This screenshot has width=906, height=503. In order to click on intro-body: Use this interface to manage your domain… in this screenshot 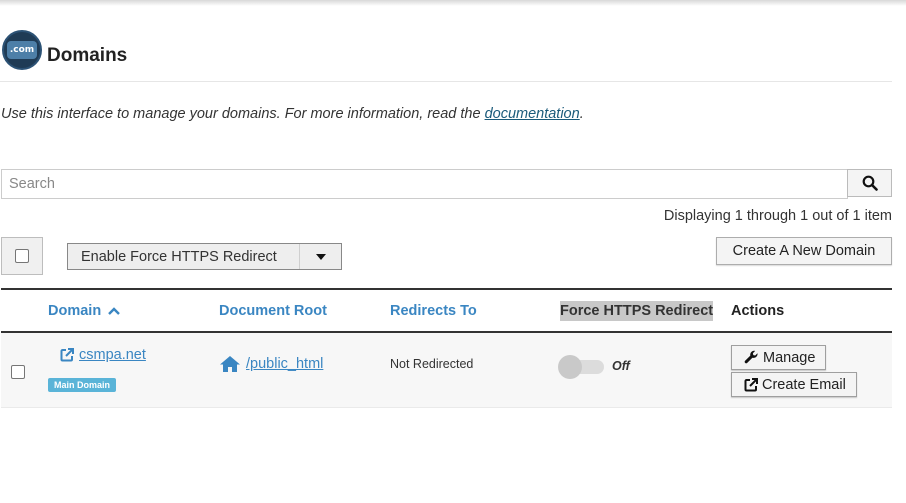, I will do `click(243, 114)`.